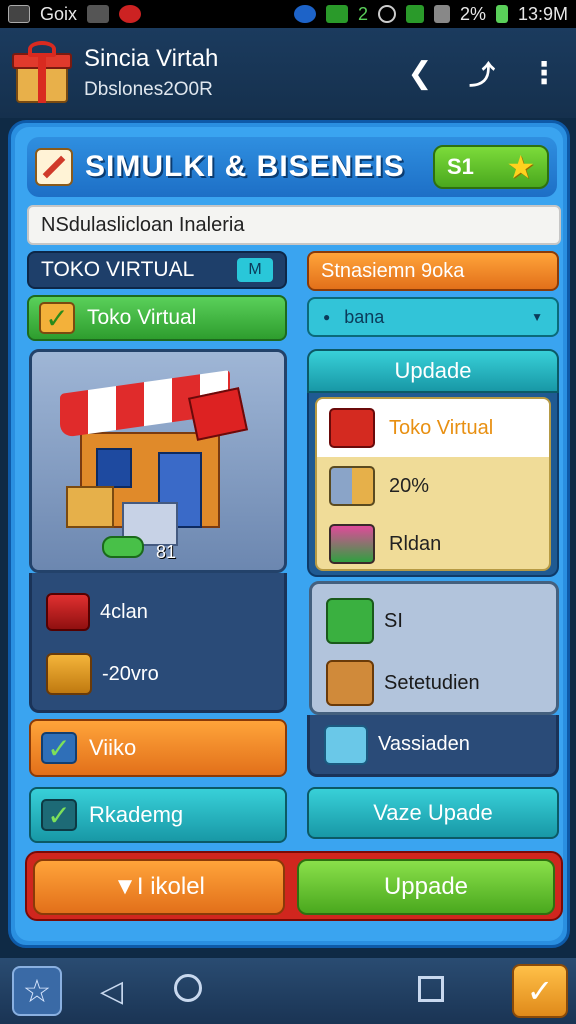 The height and width of the screenshot is (1024, 576). What do you see at coordinates (424, 744) in the screenshot?
I see `item-3-label: Vassiaden` at bounding box center [424, 744].